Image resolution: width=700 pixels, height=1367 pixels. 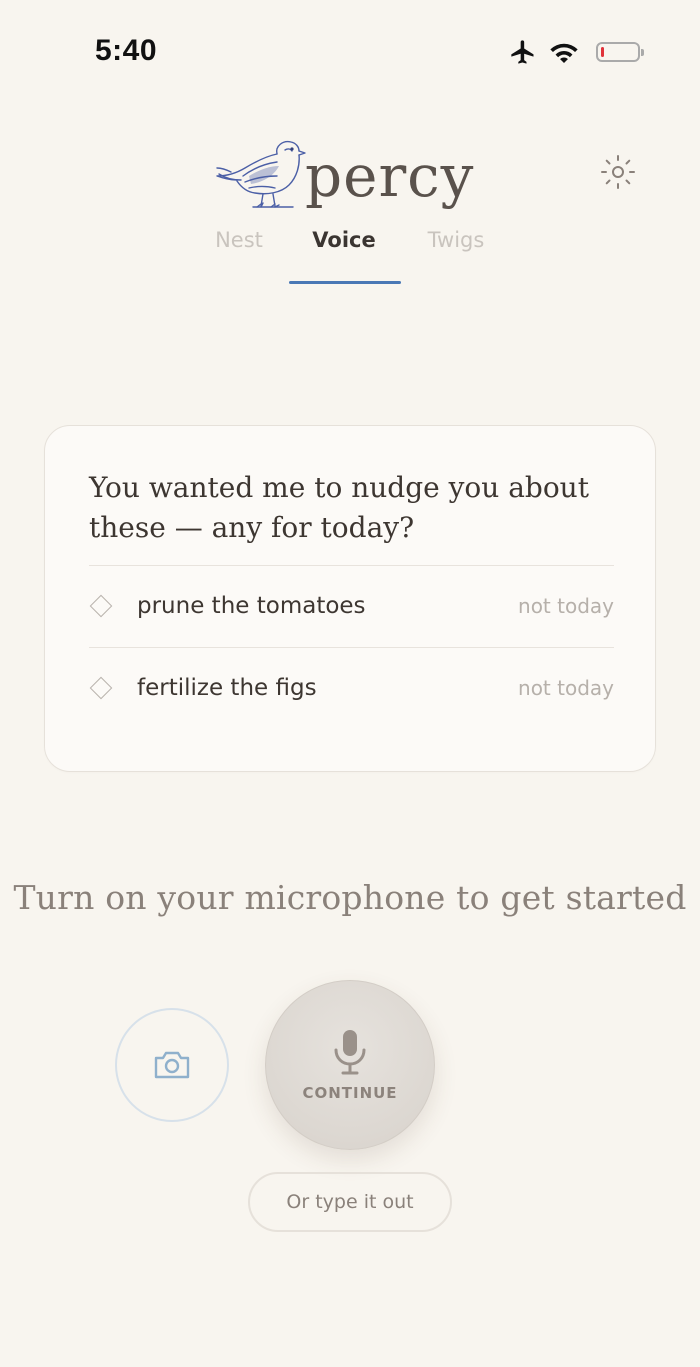 What do you see at coordinates (239, 240) in the screenshot?
I see `tab-nest: Nest` at bounding box center [239, 240].